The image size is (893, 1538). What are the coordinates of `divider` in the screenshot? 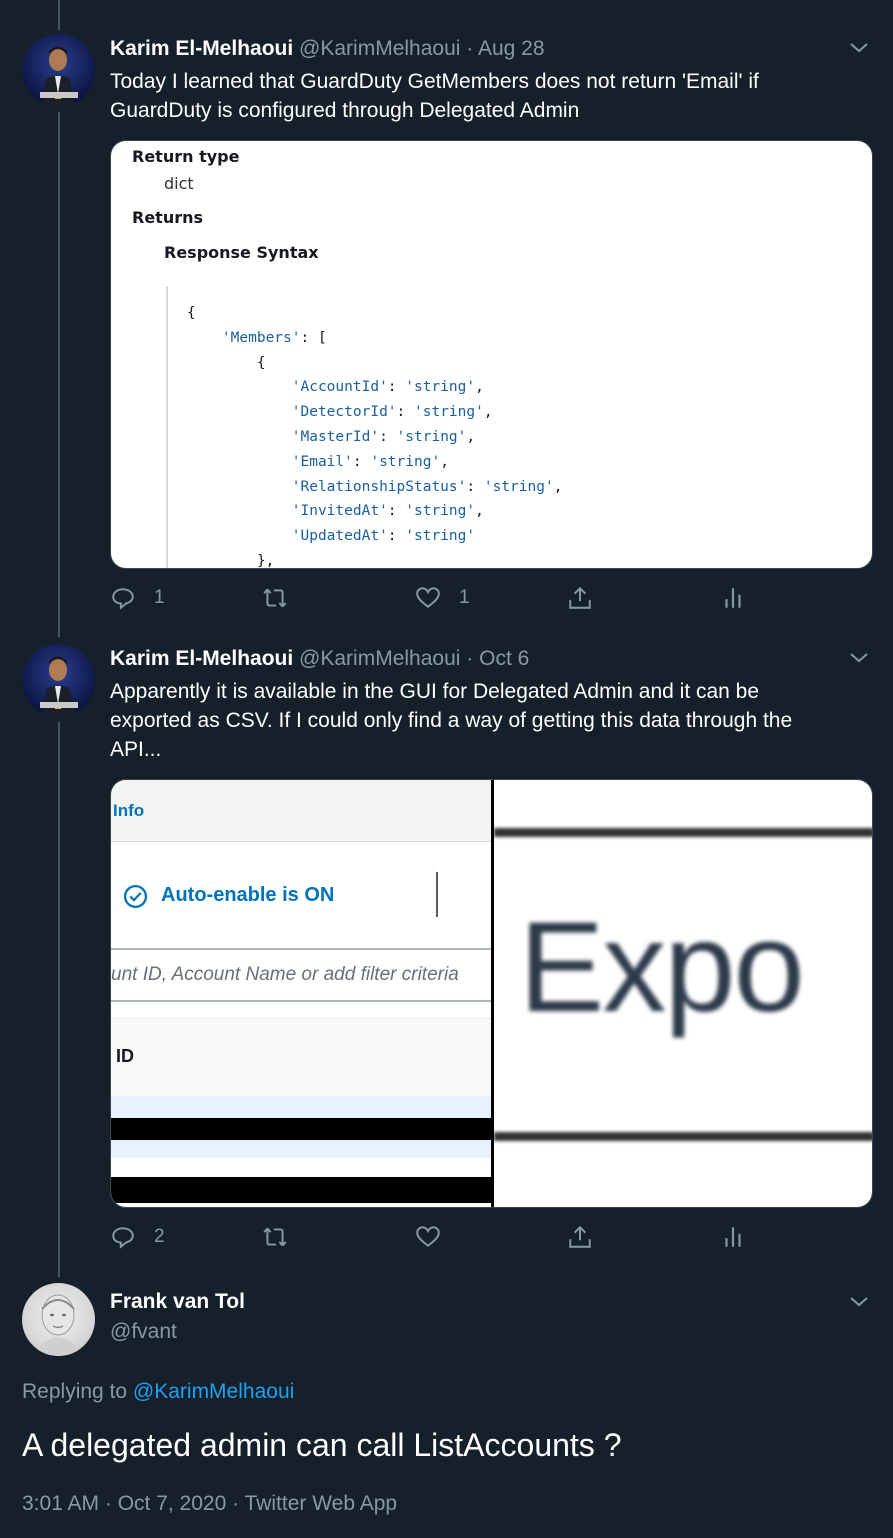 It's located at (437, 894).